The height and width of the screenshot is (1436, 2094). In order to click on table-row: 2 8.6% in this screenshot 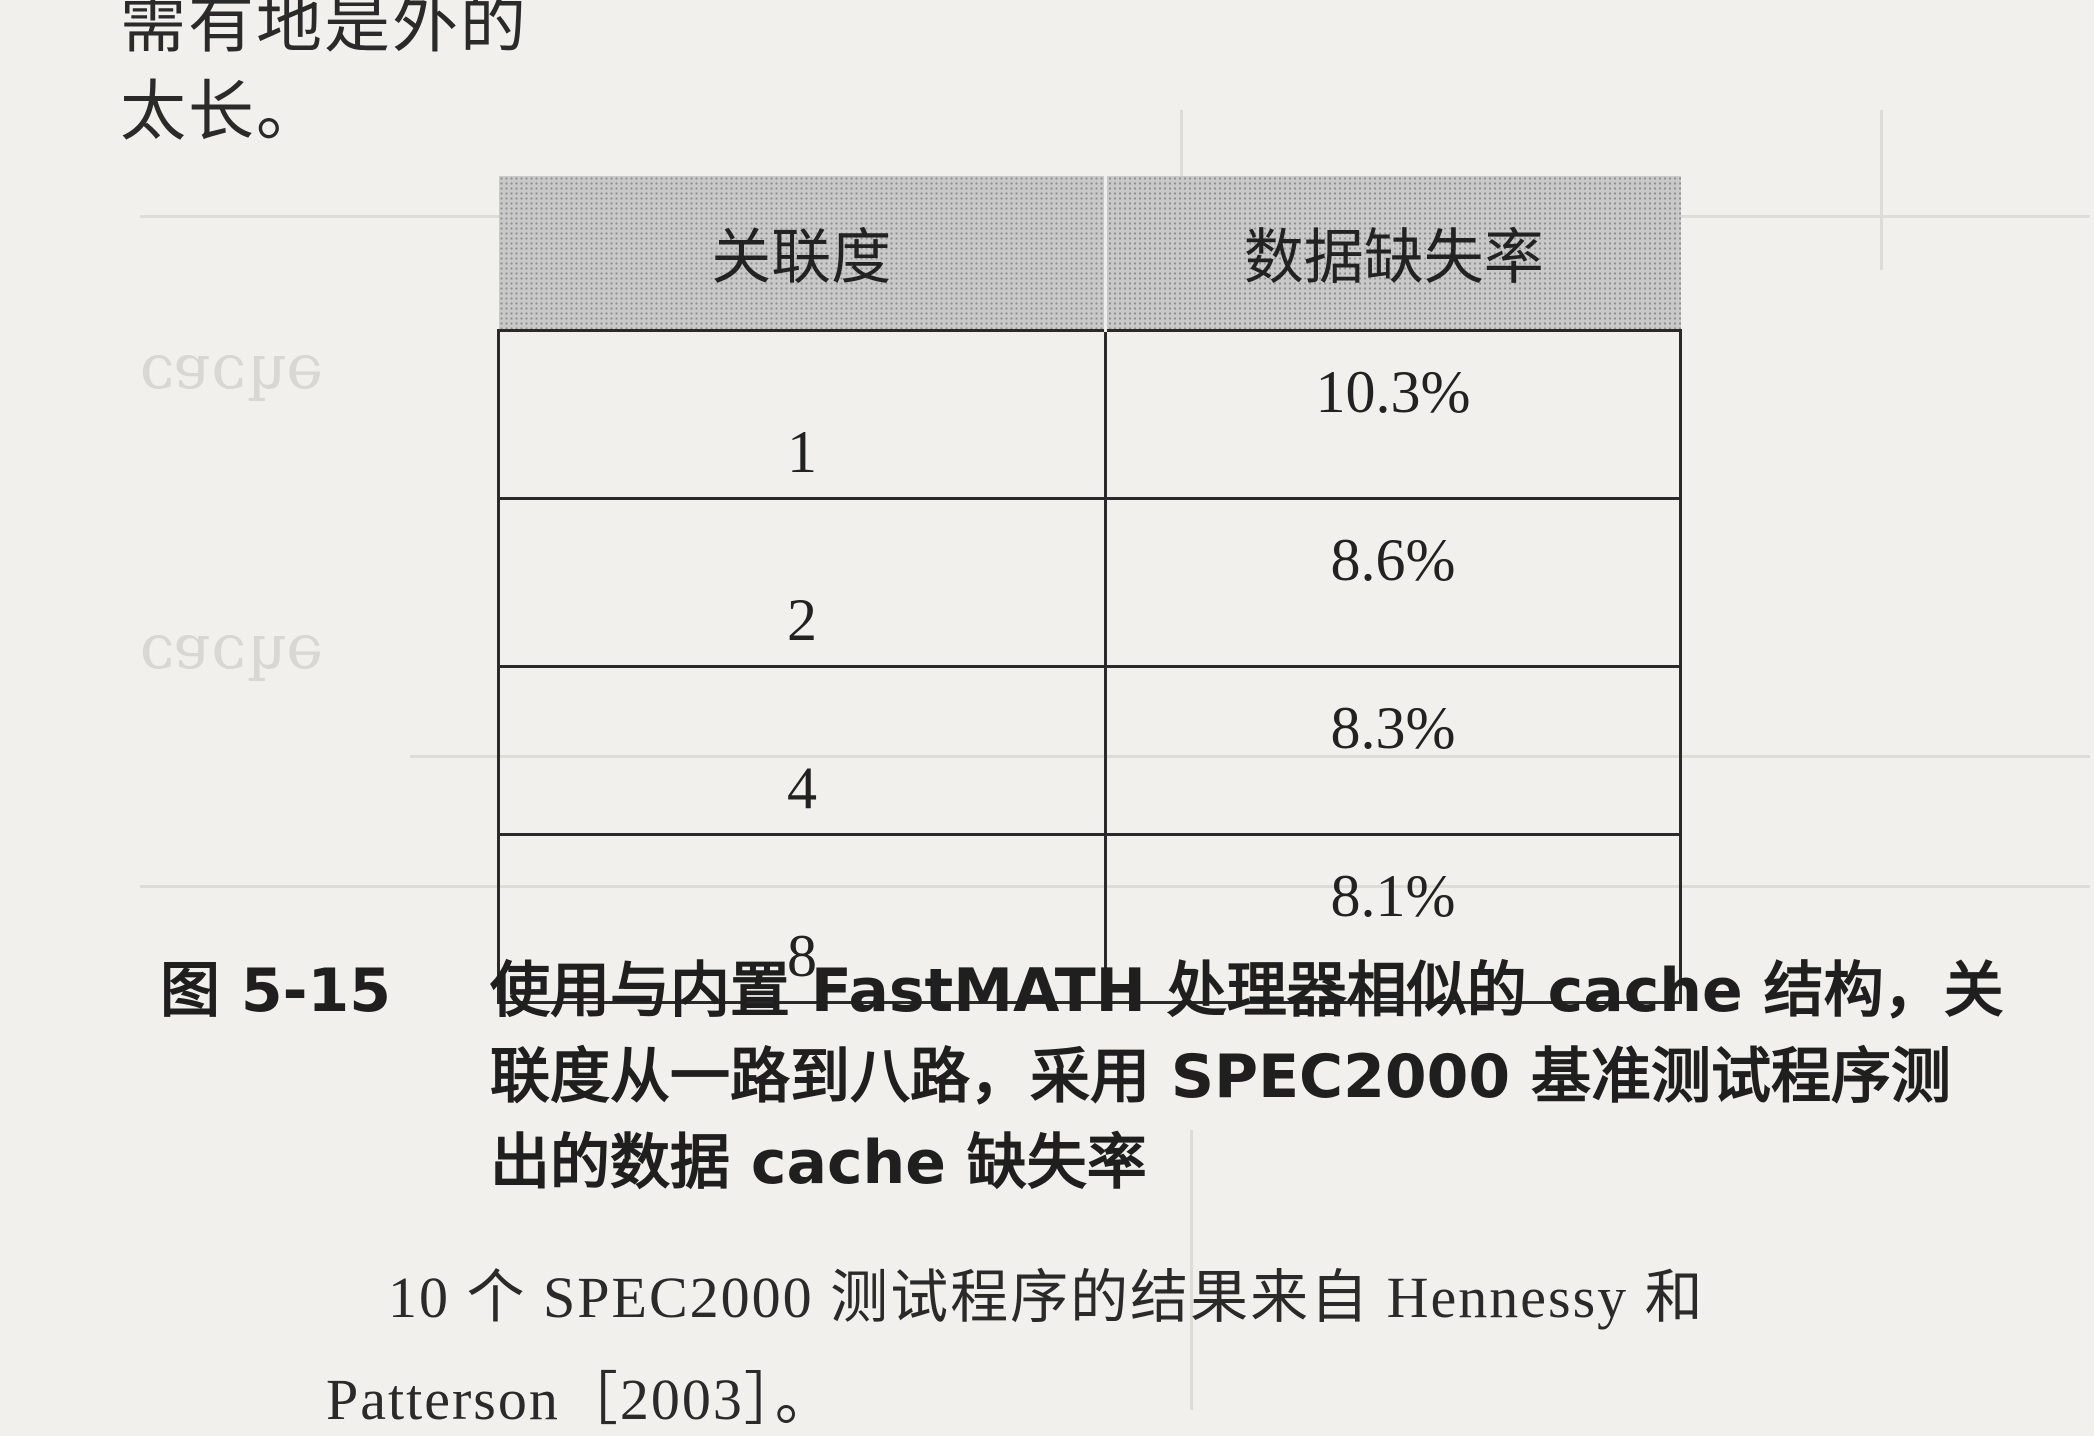, I will do `click(1089, 582)`.